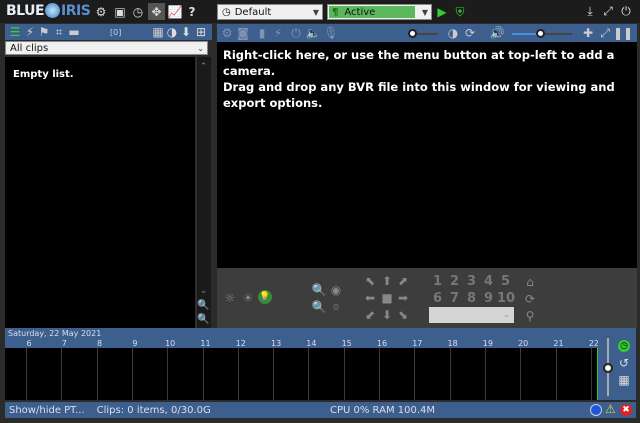 Image resolution: width=640 pixels, height=423 pixels. I want to click on preset-button: 10, so click(506, 298).